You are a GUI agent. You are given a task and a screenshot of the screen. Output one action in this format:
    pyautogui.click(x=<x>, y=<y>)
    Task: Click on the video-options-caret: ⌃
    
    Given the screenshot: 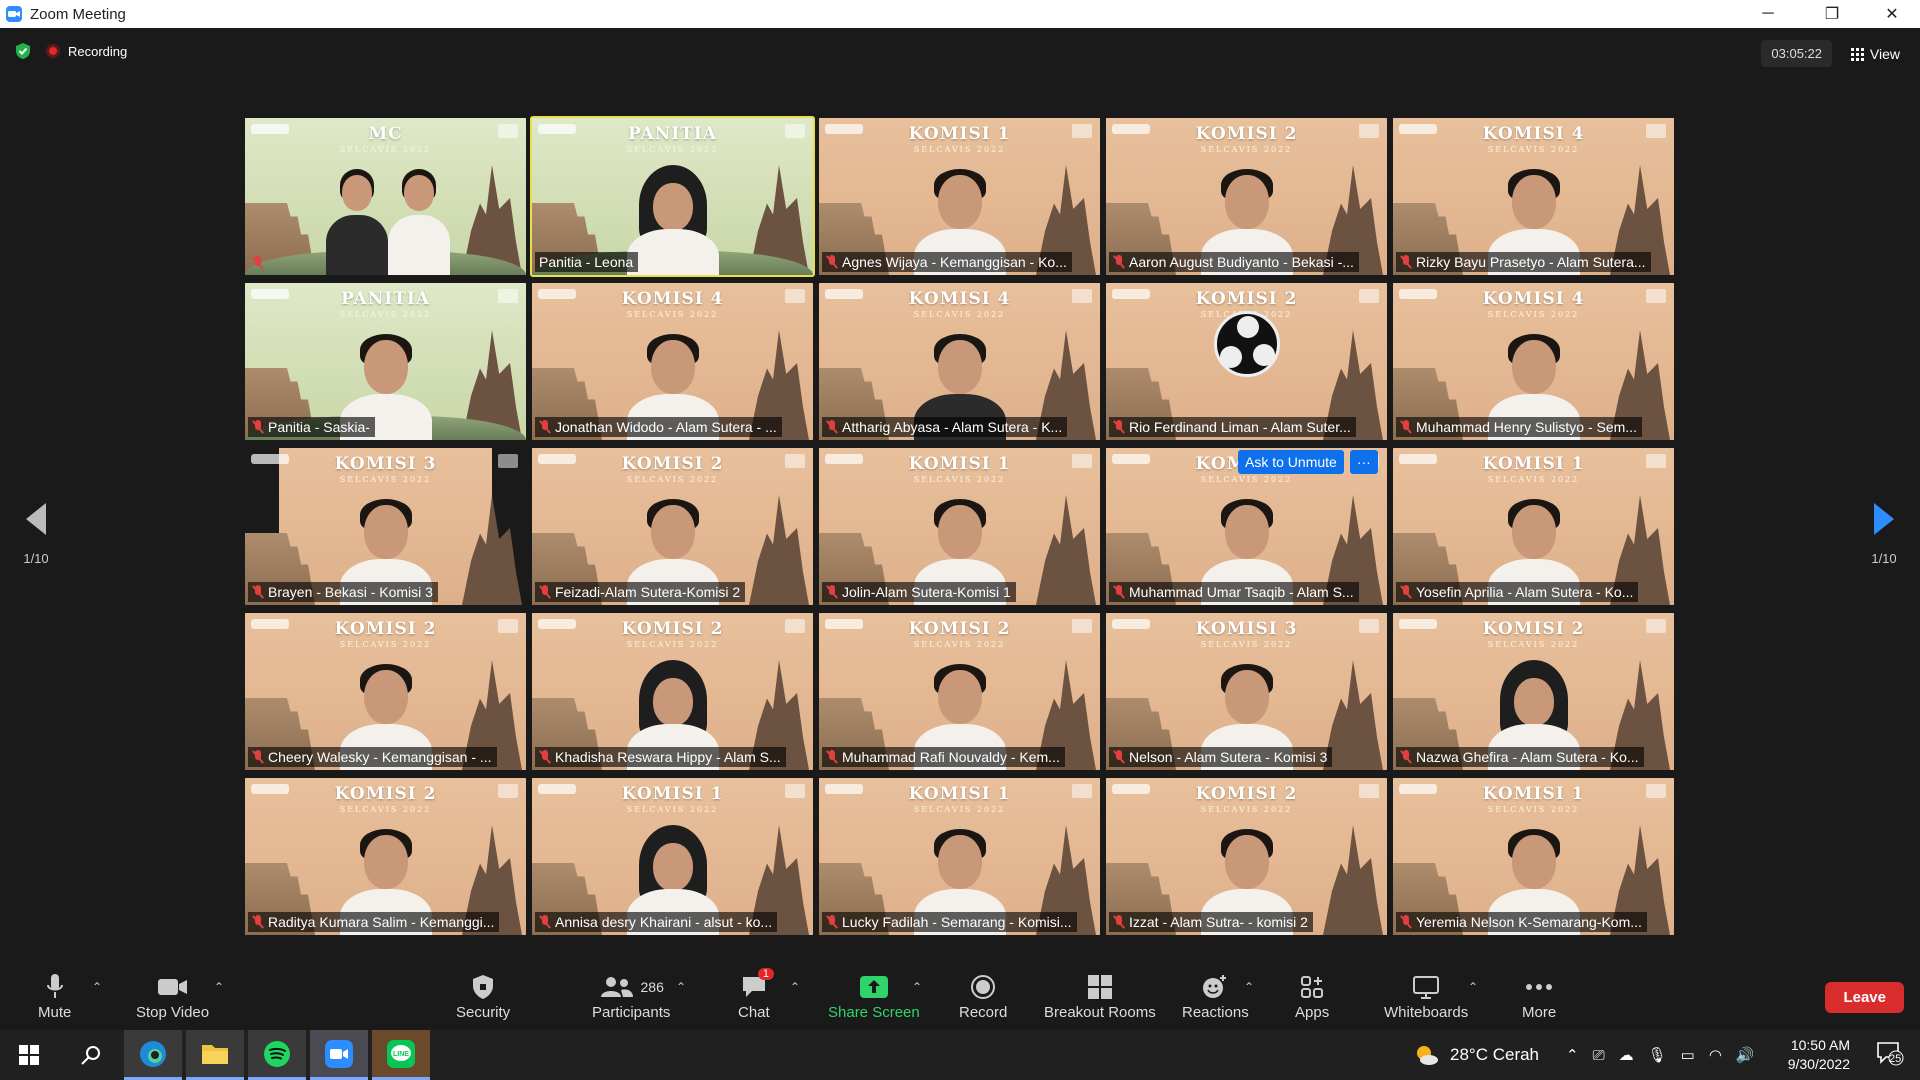 What is the action you would take?
    pyautogui.click(x=219, y=987)
    